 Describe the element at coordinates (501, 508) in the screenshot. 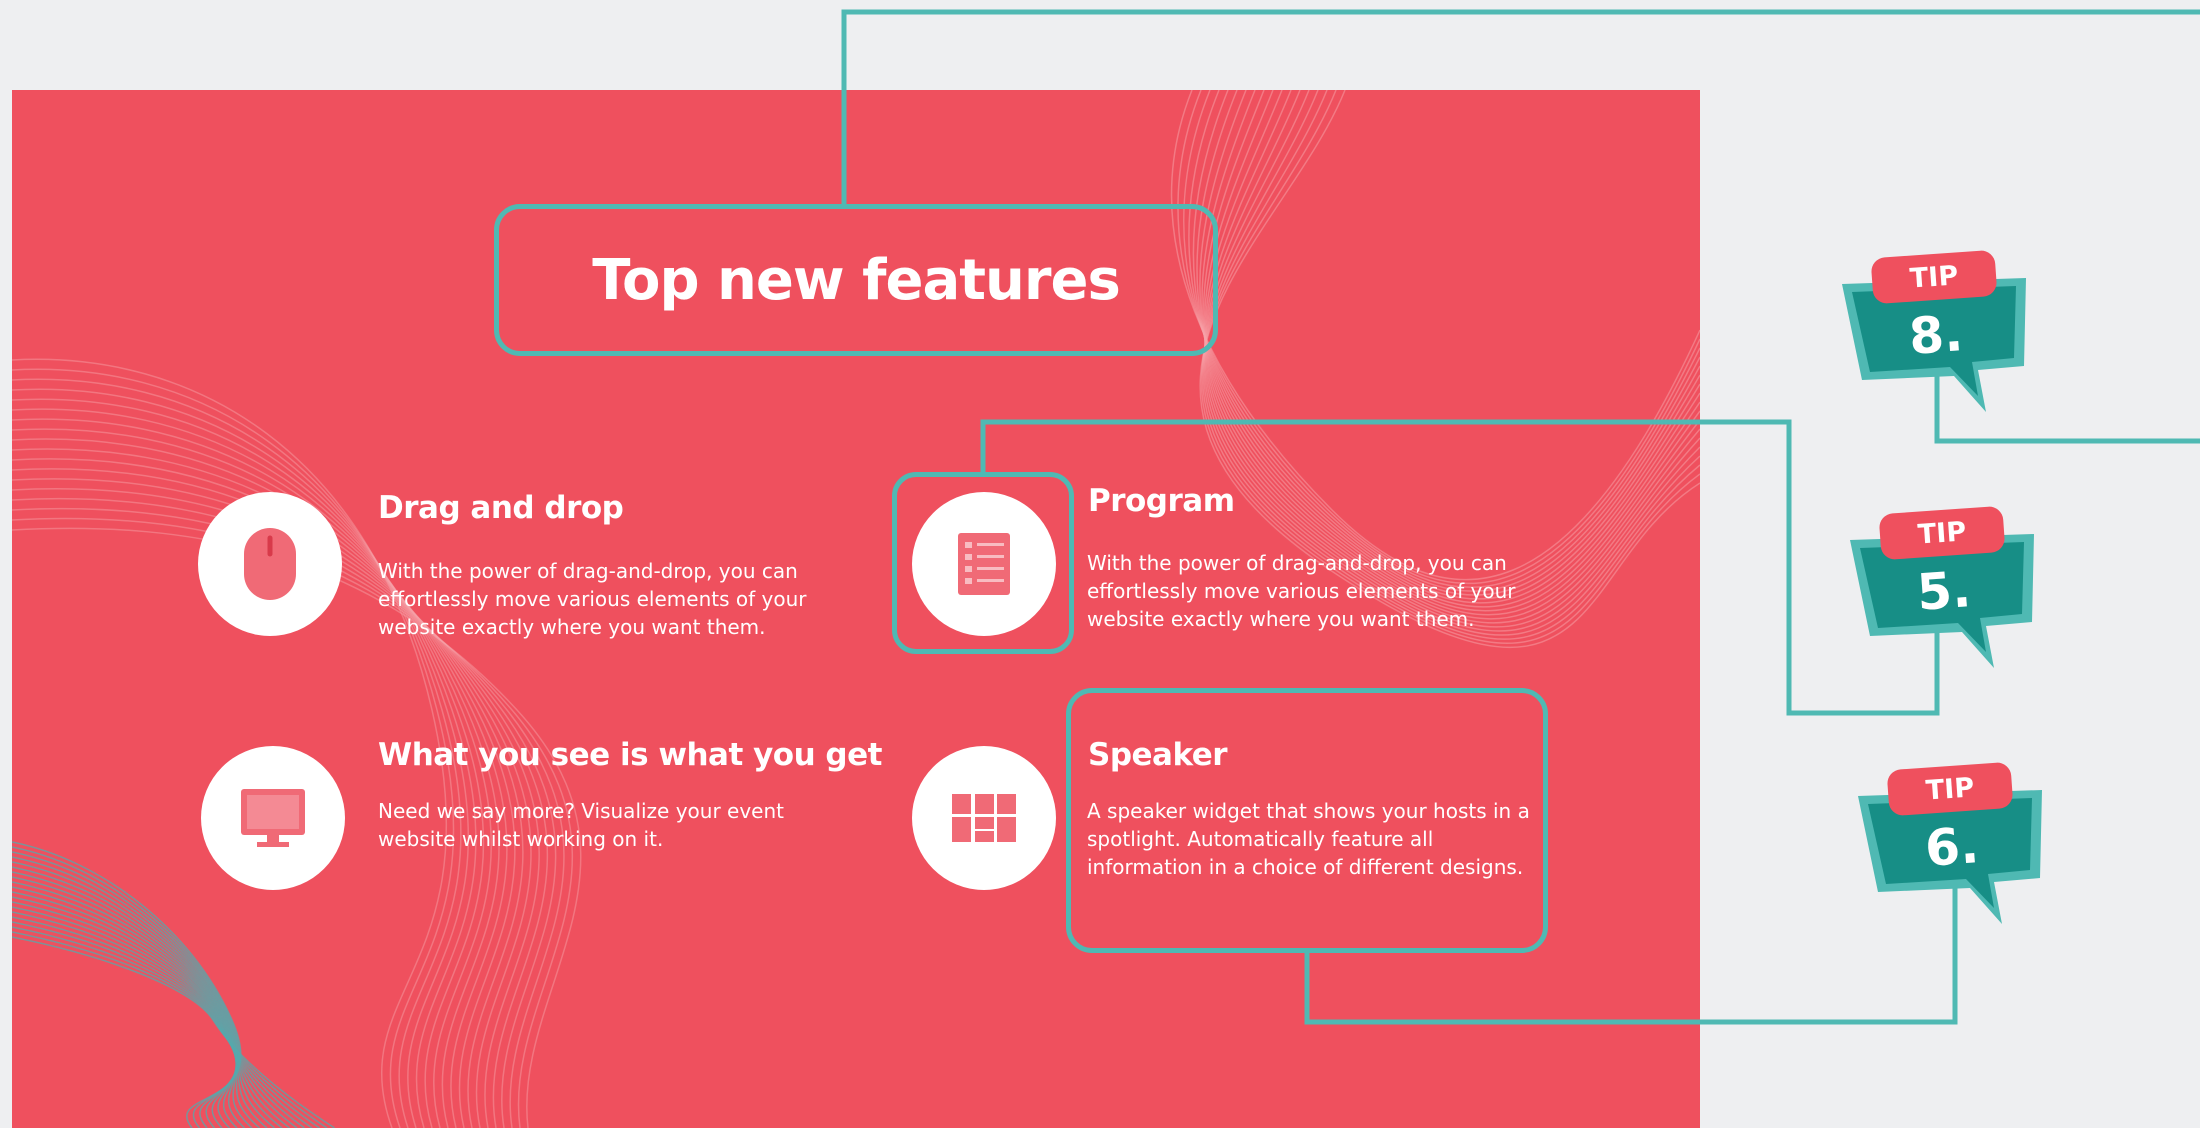

I see `feature-title-drag-and-drop: Drag and drop` at that location.